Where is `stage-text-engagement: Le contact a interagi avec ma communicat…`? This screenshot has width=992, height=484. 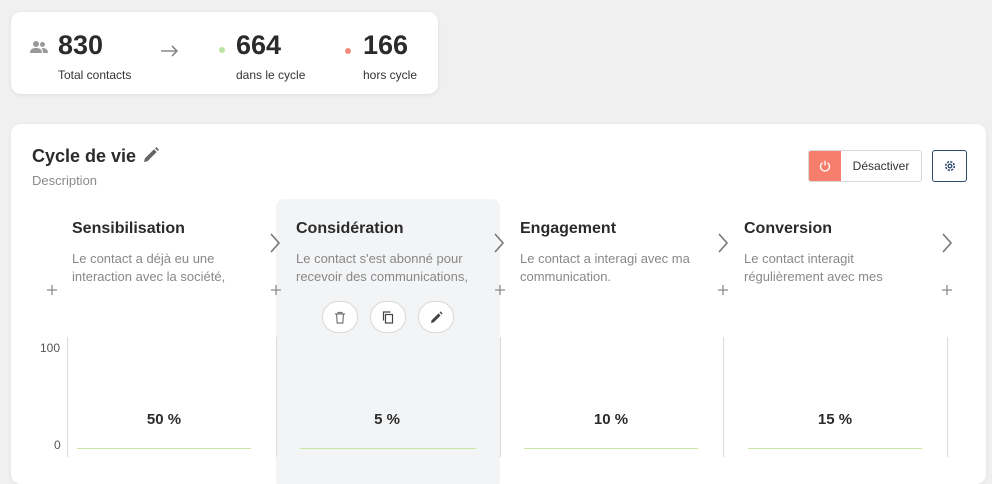 stage-text-engagement: Le contact a interagi avec ma communicat… is located at coordinates (605, 267).